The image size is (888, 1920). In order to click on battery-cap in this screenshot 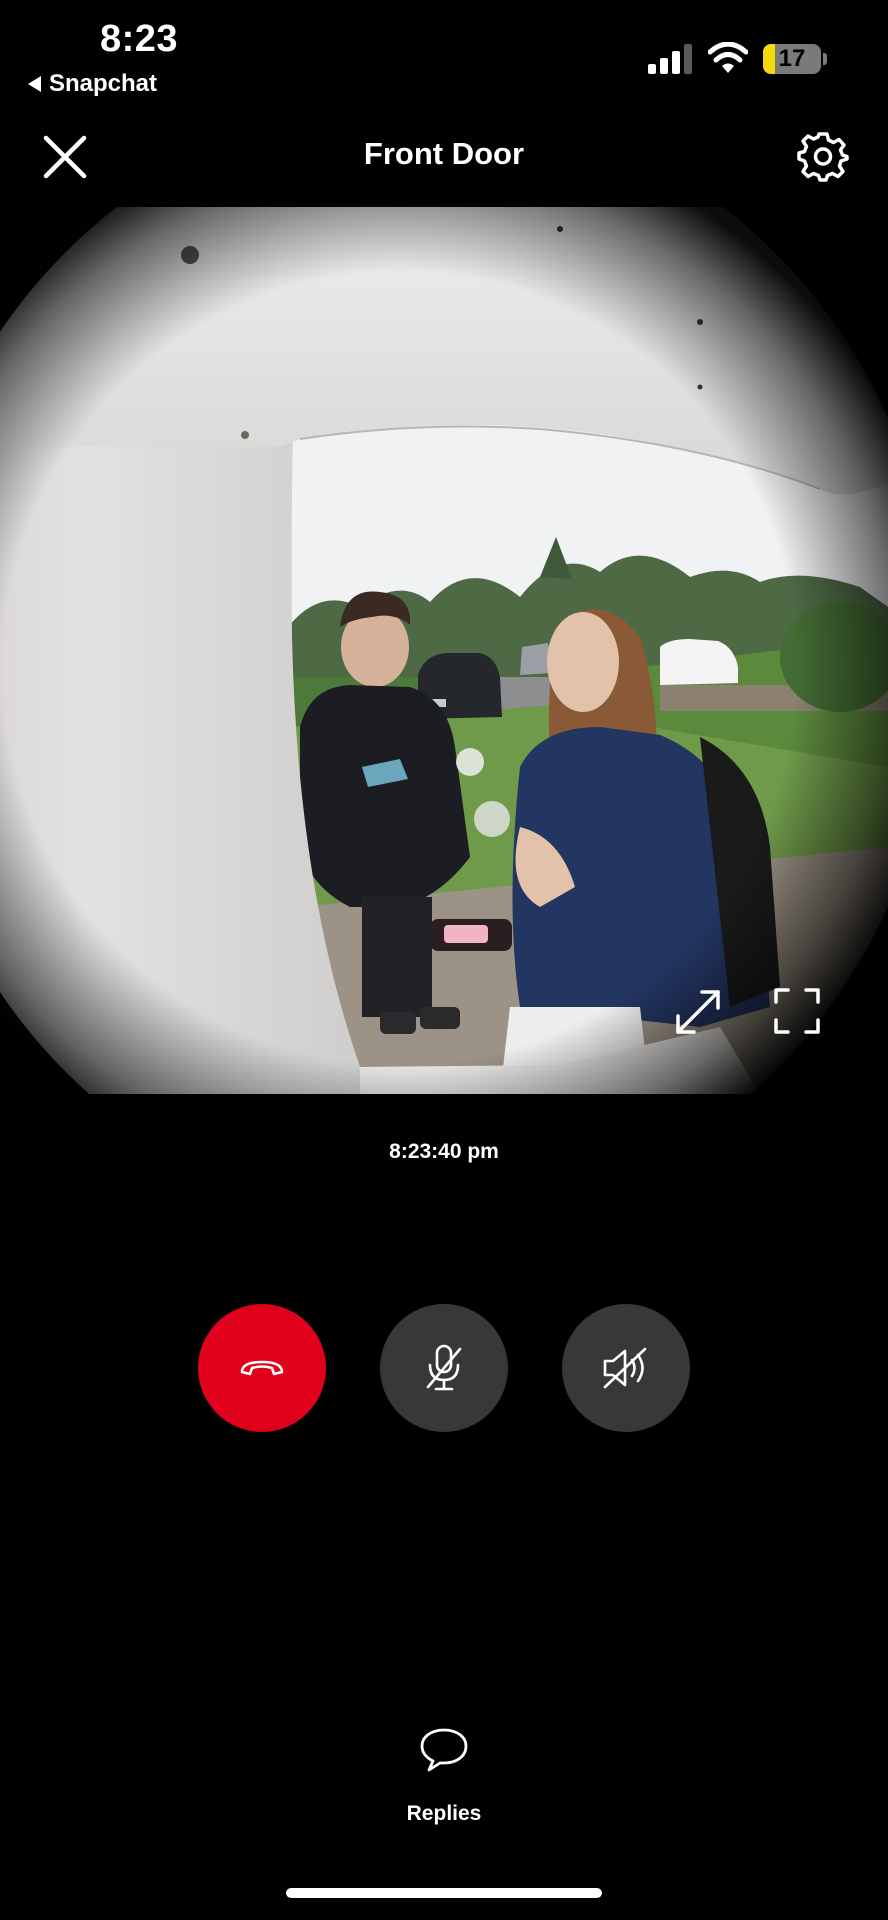, I will do `click(825, 59)`.